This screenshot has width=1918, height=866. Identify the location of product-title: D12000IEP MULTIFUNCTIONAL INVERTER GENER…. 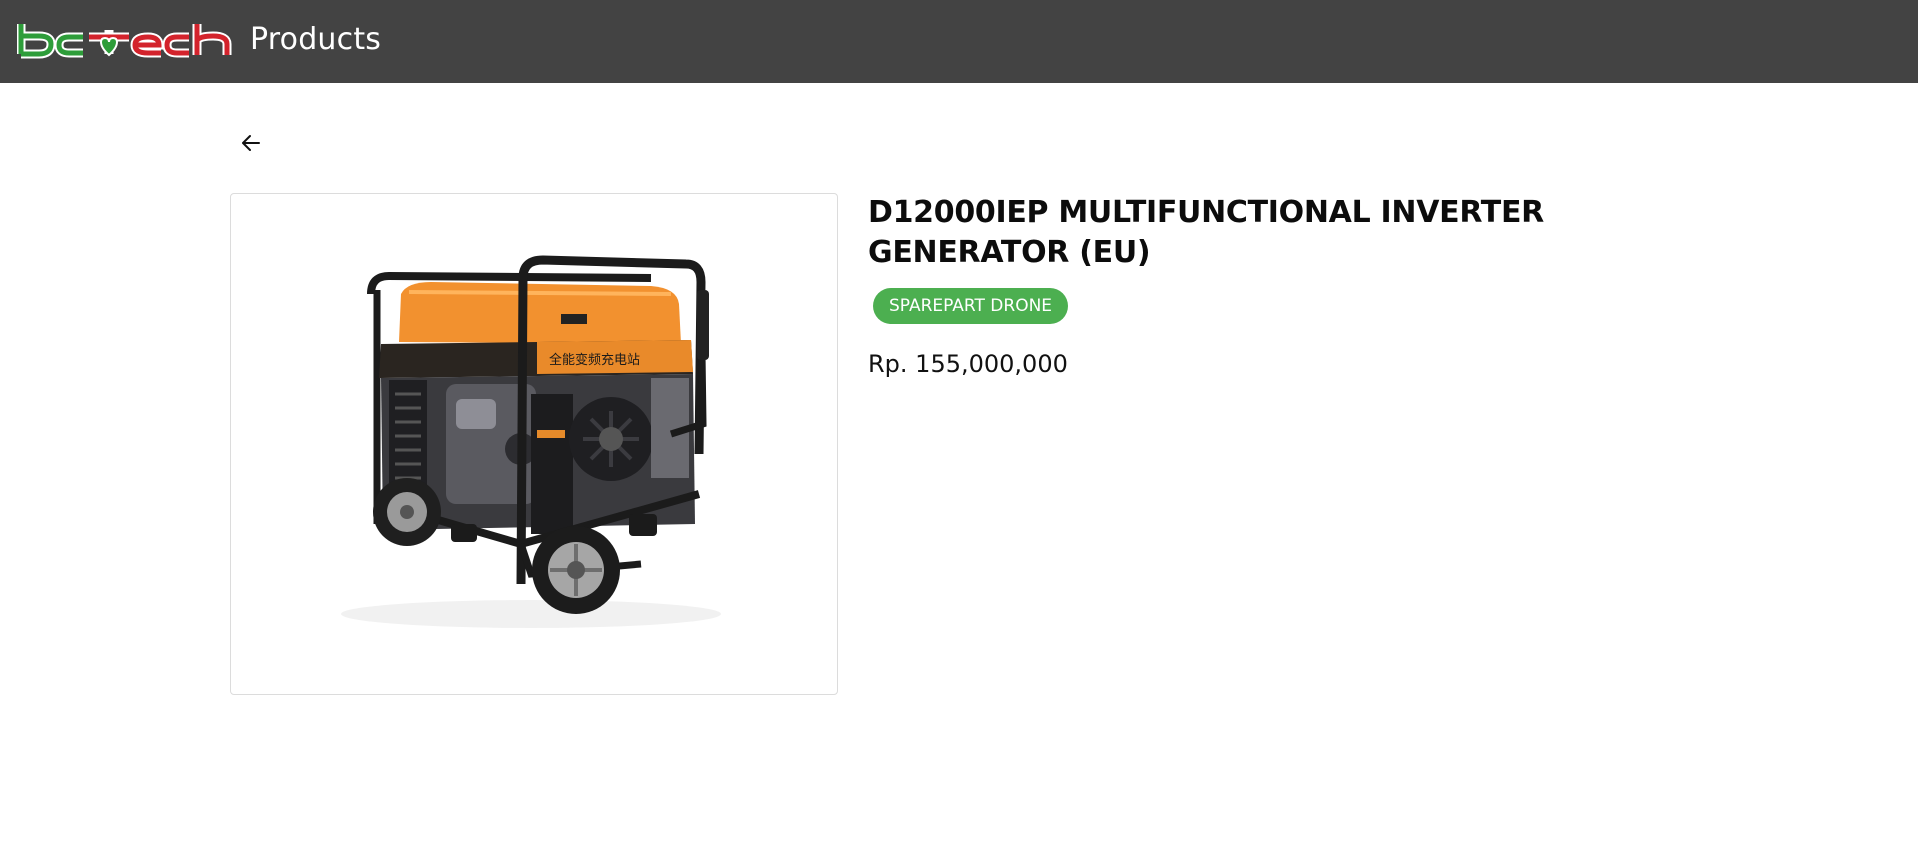
(1206, 232).